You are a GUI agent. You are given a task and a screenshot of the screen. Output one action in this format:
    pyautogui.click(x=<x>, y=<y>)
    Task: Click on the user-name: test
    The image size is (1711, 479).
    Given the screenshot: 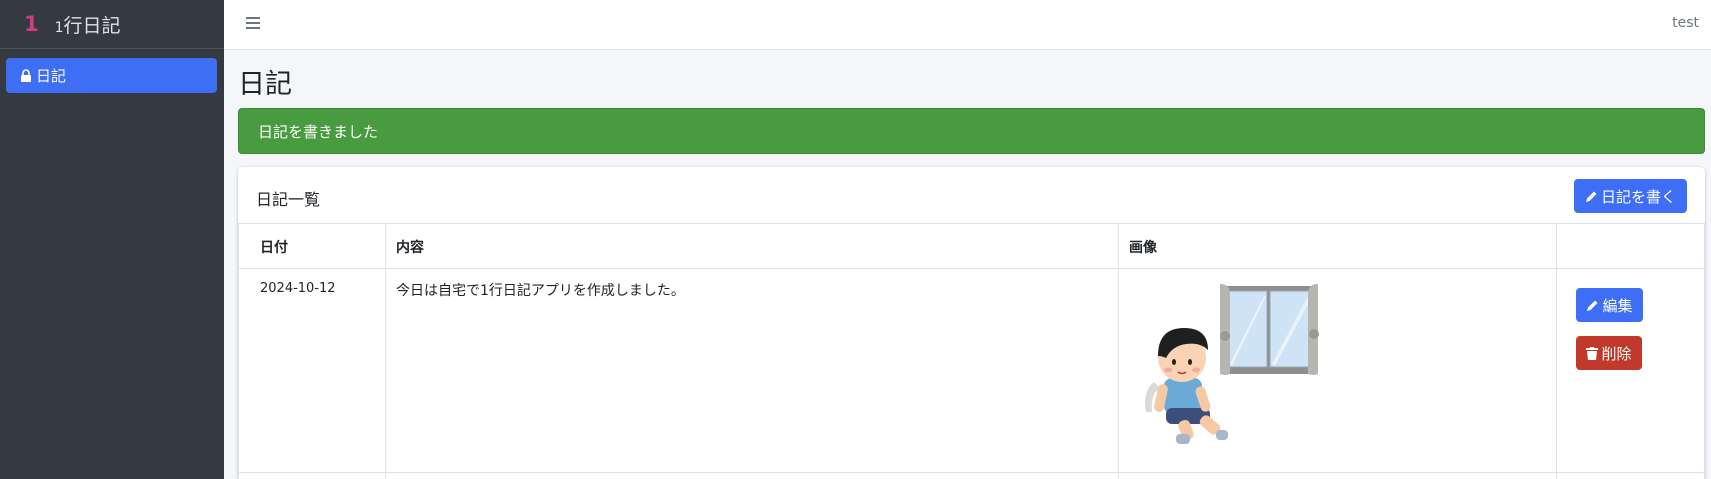 What is the action you would take?
    pyautogui.click(x=1685, y=23)
    